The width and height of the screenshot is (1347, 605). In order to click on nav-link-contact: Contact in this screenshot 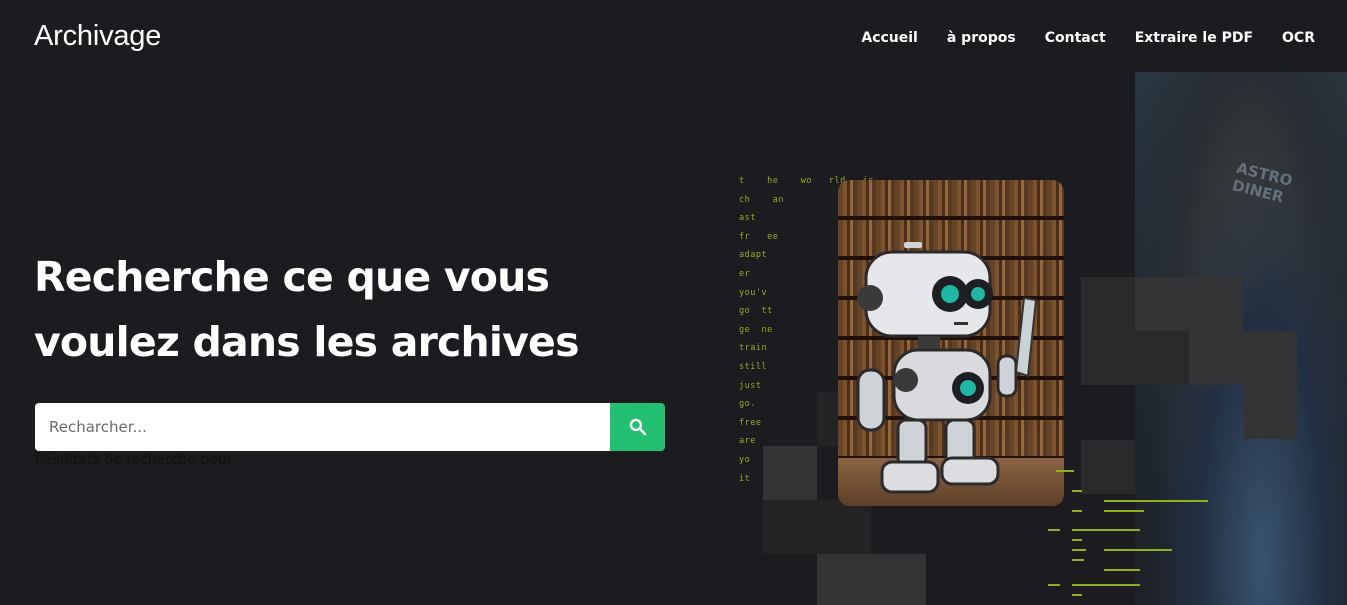, I will do `click(1075, 38)`.